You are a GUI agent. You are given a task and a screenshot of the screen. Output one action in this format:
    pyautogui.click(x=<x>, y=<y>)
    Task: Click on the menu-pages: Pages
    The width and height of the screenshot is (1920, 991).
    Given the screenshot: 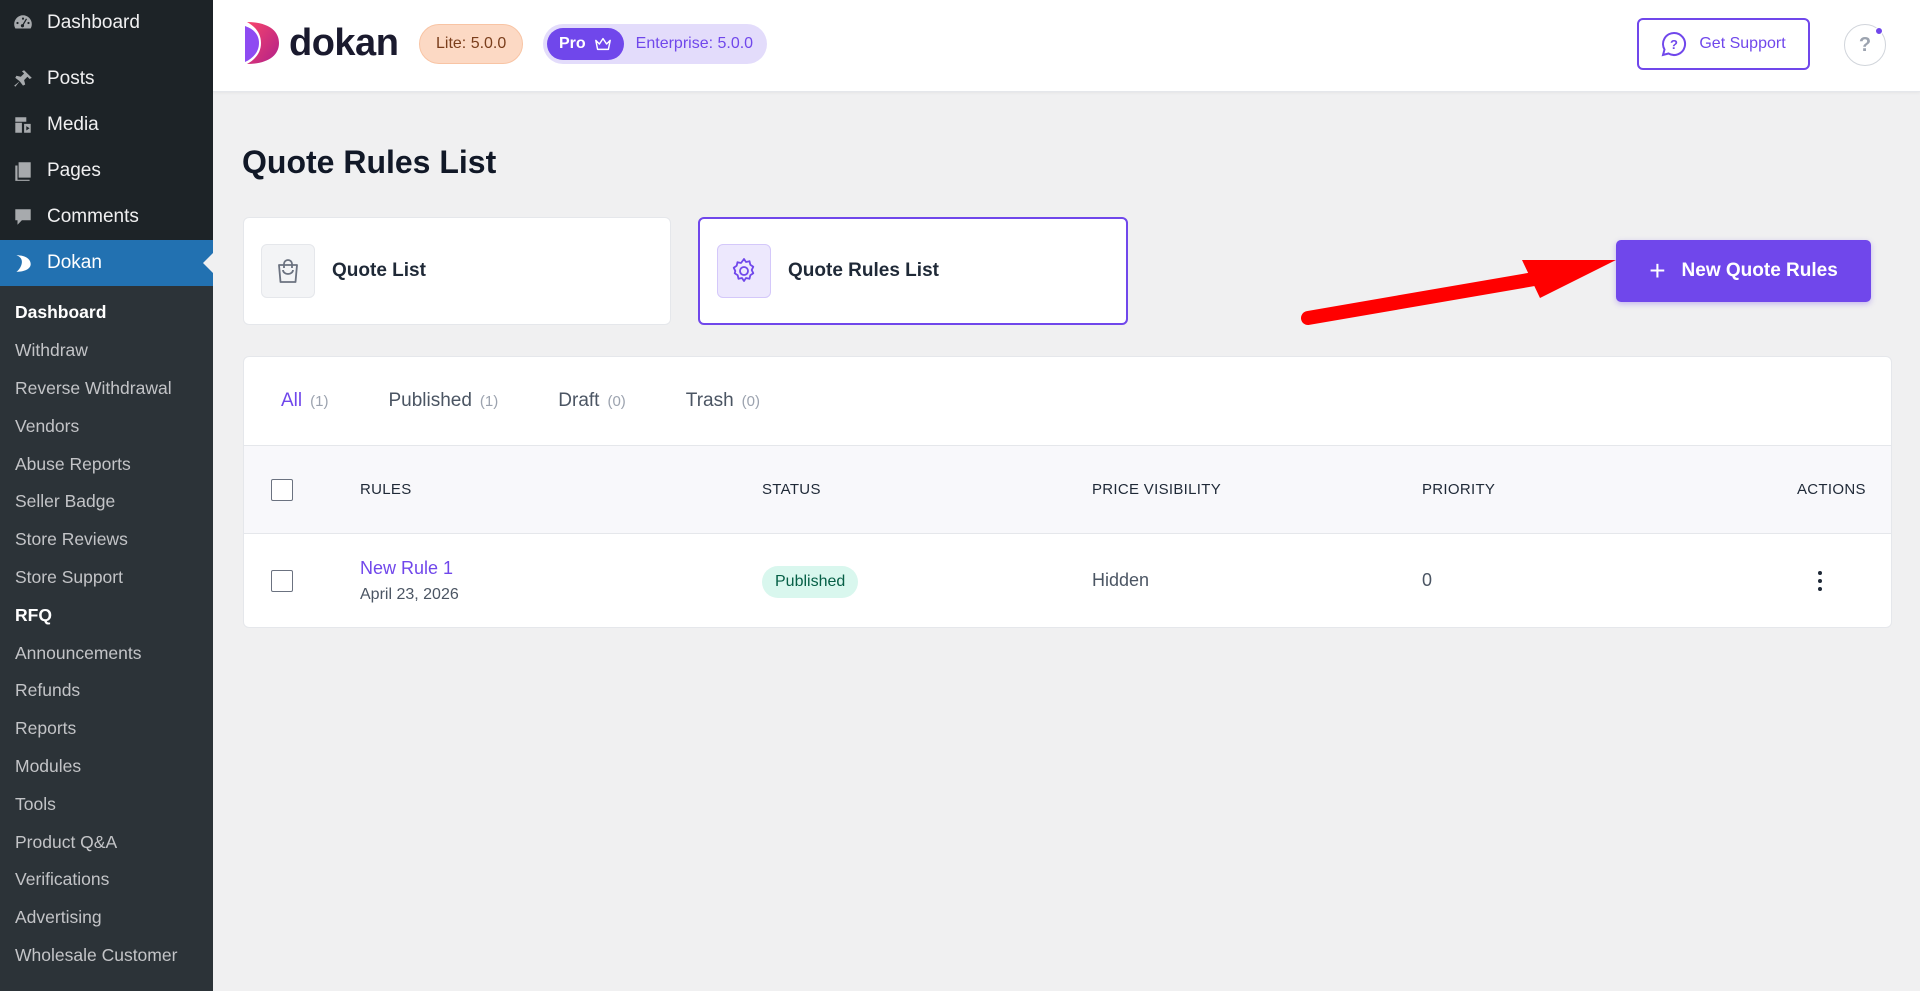 What is the action you would take?
    pyautogui.click(x=106, y=171)
    